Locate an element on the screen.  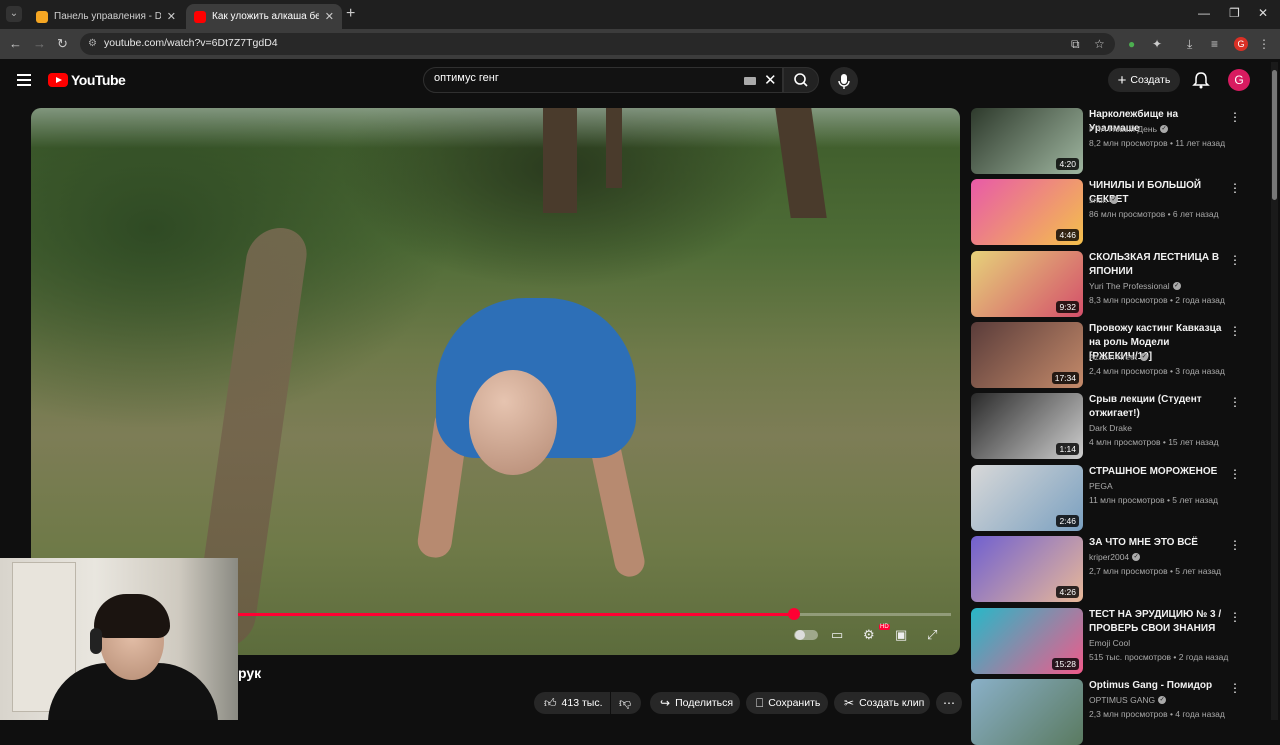
browser-menu-icon: ⋮ is located at coordinates (1264, 44).